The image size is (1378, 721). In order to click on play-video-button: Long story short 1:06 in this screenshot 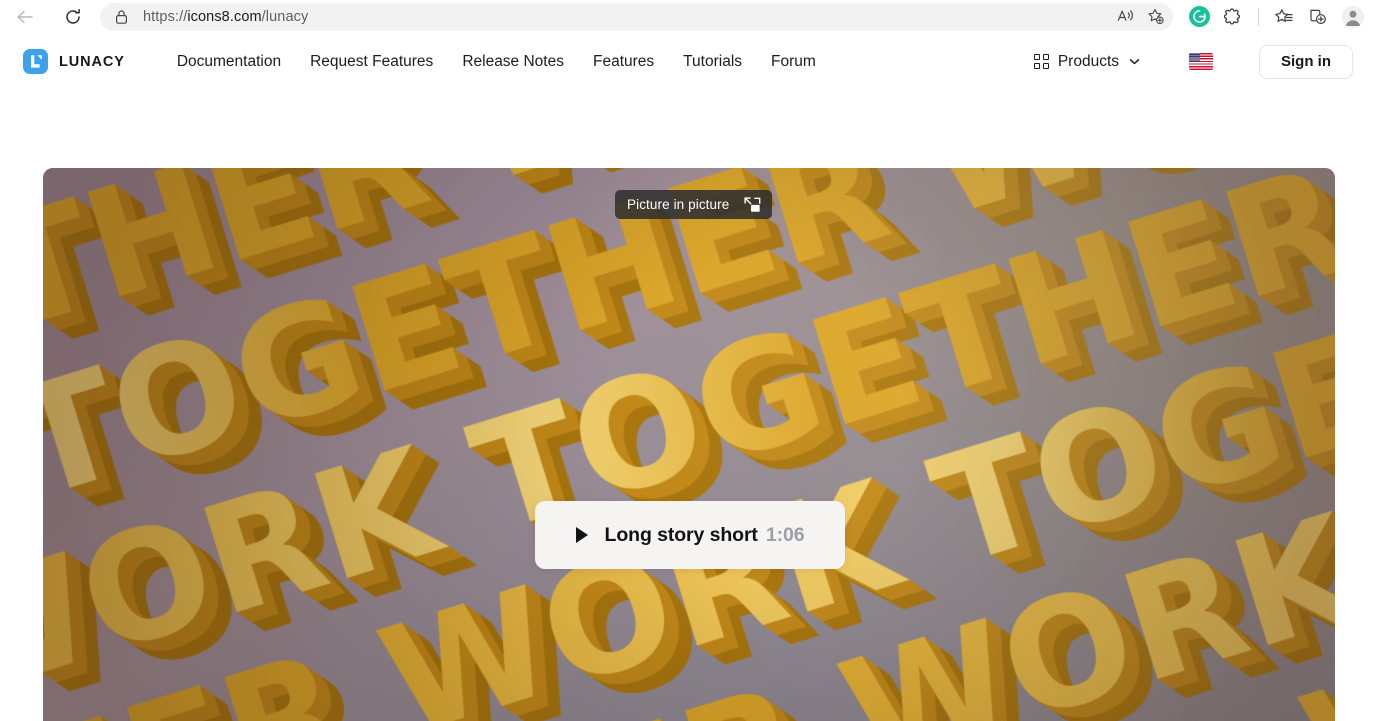, I will do `click(690, 535)`.